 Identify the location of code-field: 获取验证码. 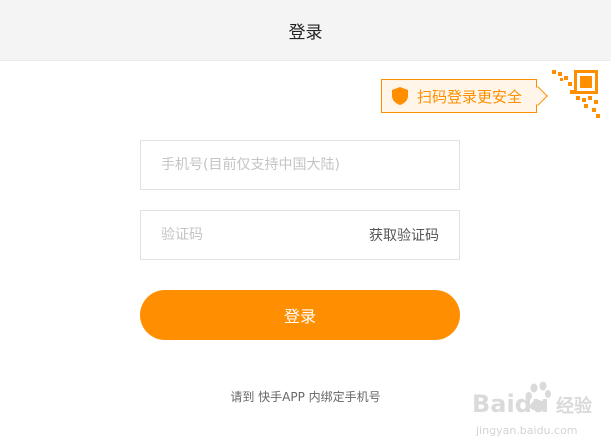
(300, 235).